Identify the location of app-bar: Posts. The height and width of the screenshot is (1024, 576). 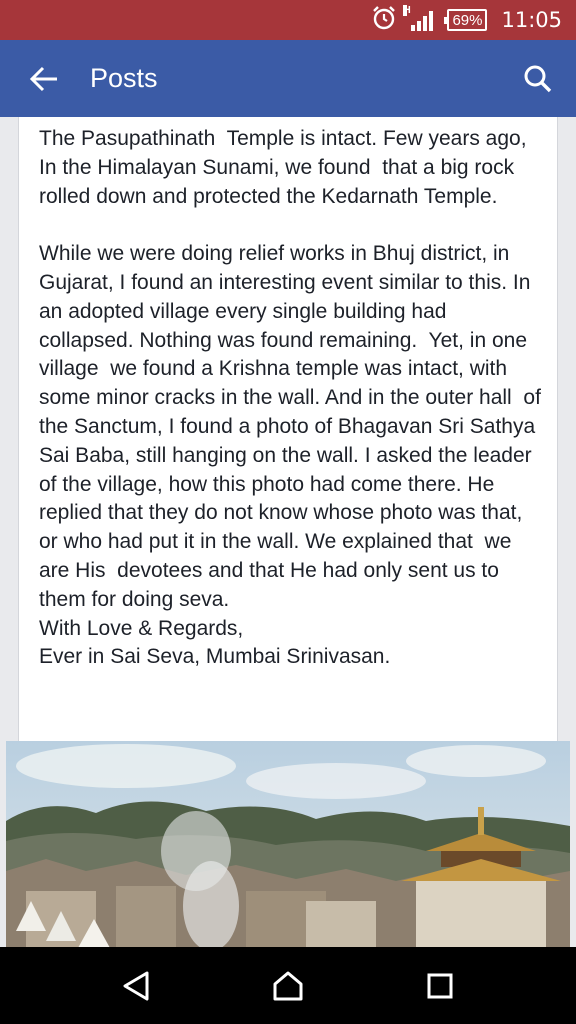
(288, 78).